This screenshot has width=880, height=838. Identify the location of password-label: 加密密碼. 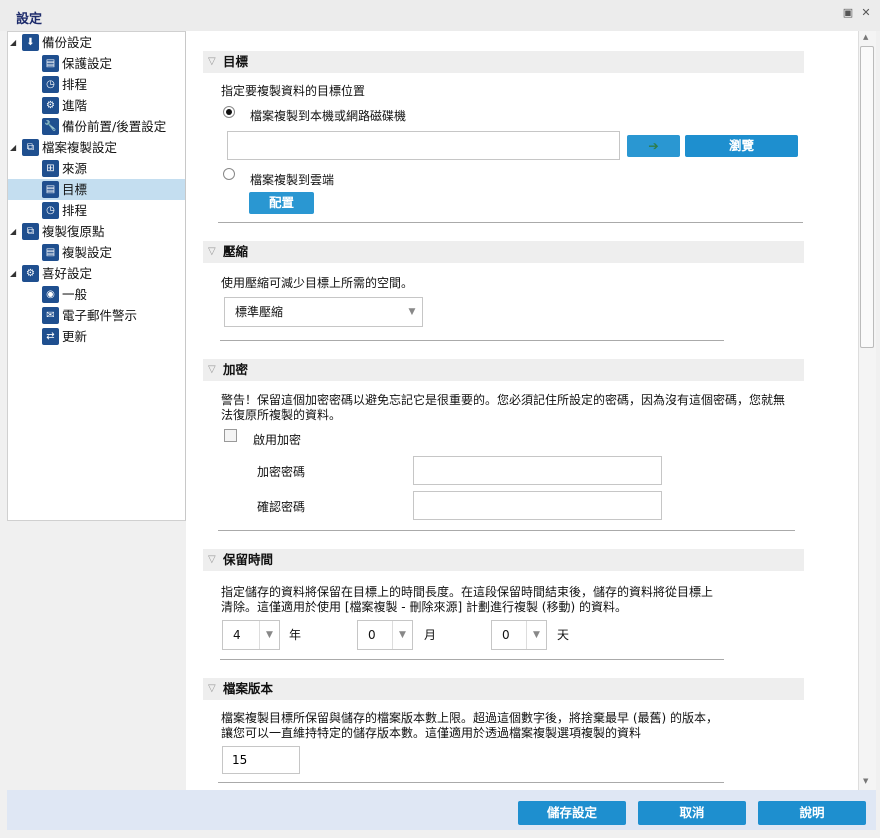
(281, 472).